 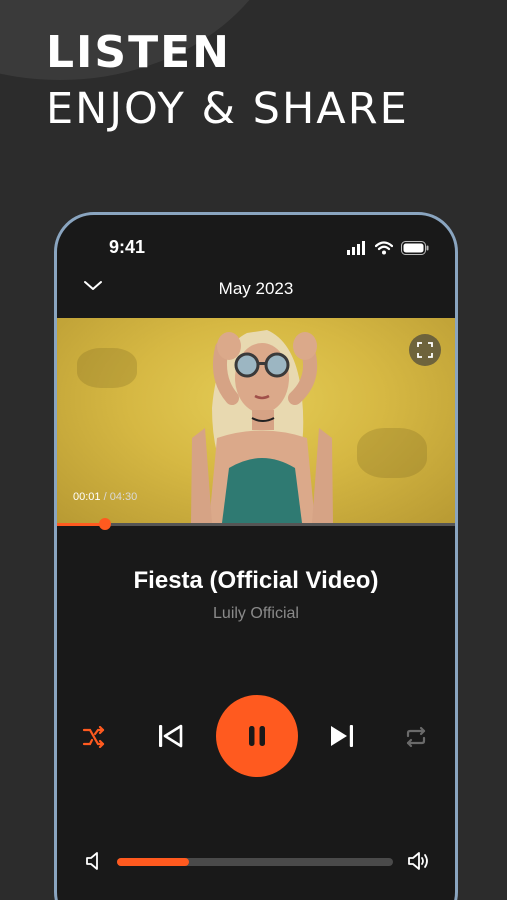 I want to click on volume-control, so click(x=256, y=860).